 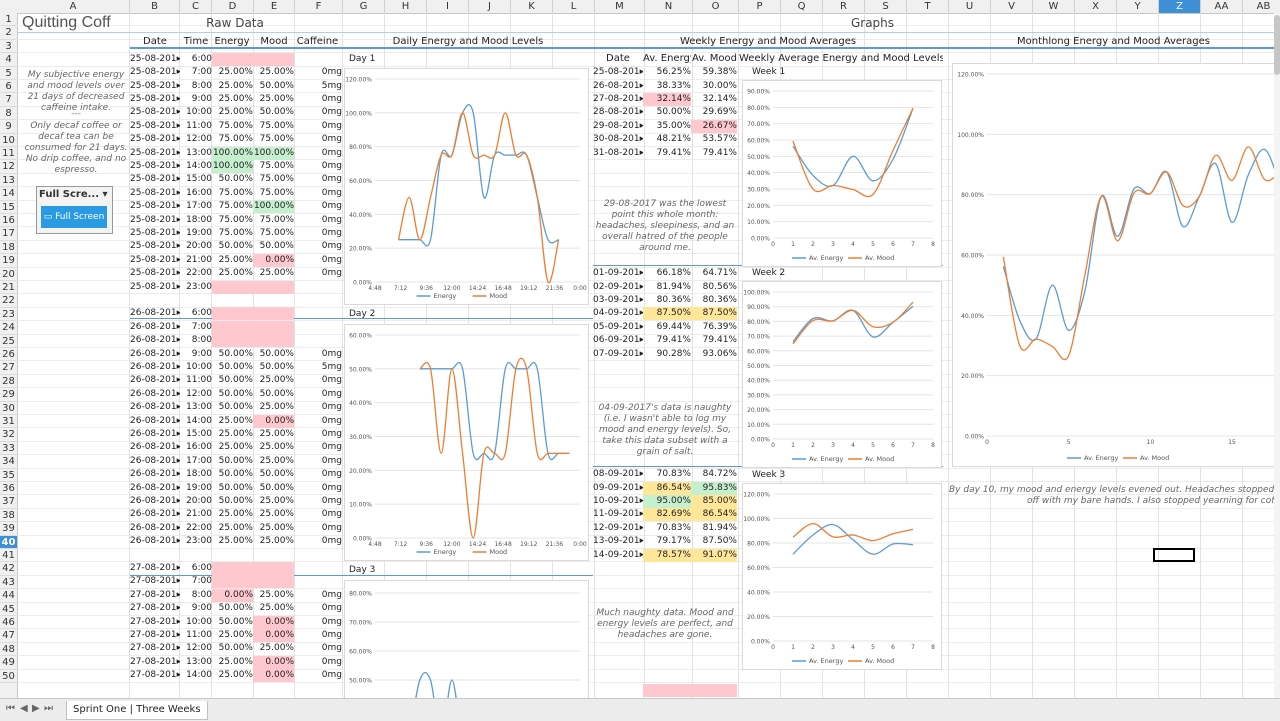 What do you see at coordinates (8, 167) in the screenshot?
I see `row-header-12: 12` at bounding box center [8, 167].